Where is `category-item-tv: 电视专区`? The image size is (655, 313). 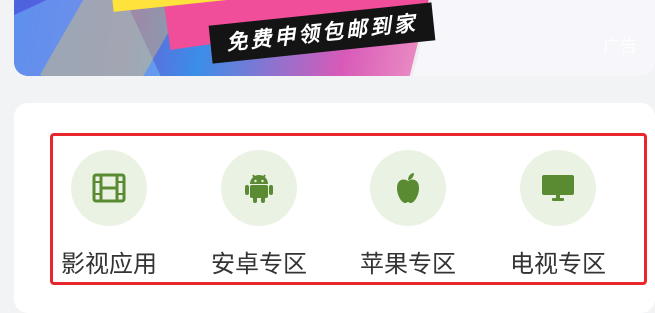 category-item-tv: 电视专区 is located at coordinates (558, 215).